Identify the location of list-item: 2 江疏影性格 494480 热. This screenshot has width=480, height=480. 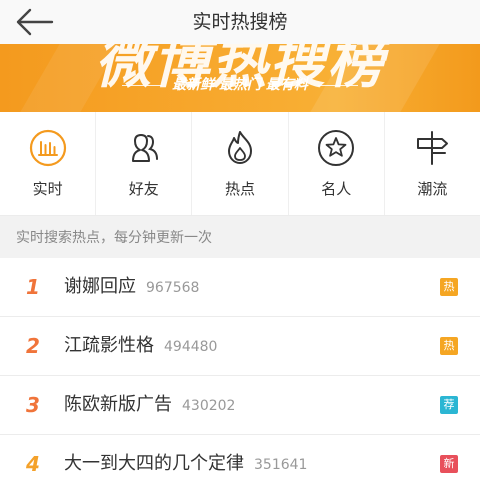
(240, 346).